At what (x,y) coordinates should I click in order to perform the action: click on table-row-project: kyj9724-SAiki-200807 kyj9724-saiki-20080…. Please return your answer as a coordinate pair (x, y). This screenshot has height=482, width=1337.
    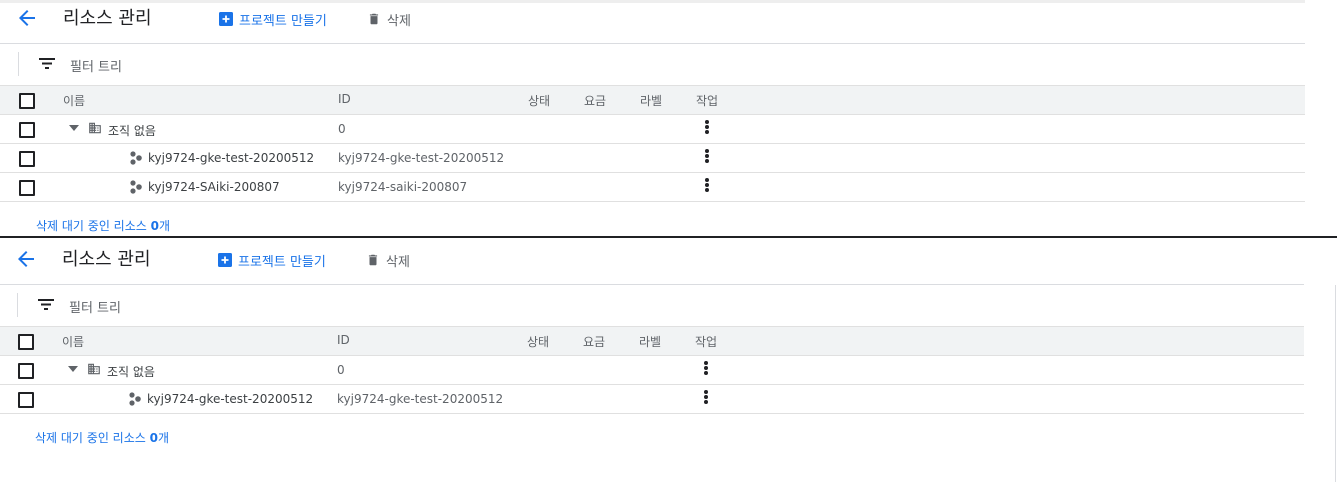
    Looking at the image, I should click on (652, 187).